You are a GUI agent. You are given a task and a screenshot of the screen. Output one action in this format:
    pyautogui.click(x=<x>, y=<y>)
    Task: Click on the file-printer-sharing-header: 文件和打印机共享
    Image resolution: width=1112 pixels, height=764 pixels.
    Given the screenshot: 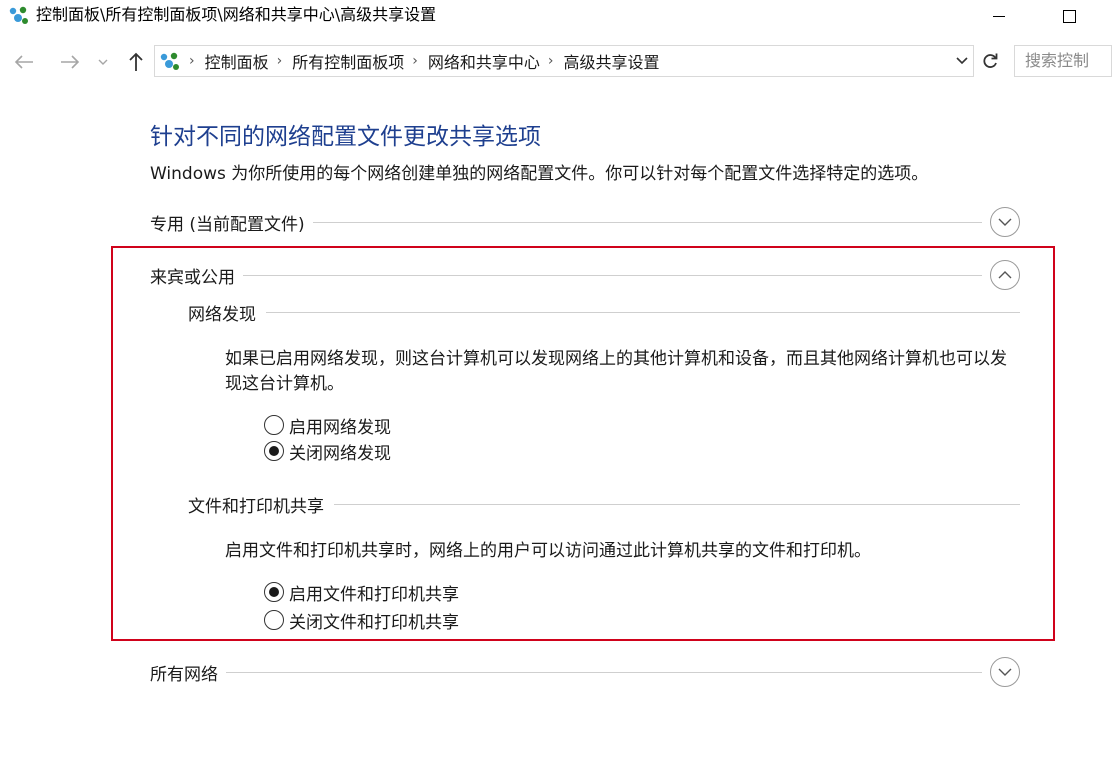 What is the action you would take?
    pyautogui.click(x=604, y=504)
    